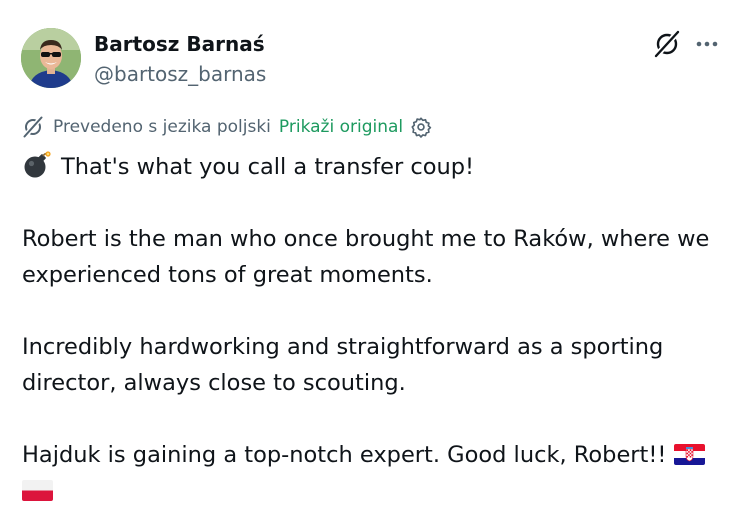  I want to click on gear-icon, so click(421, 127).